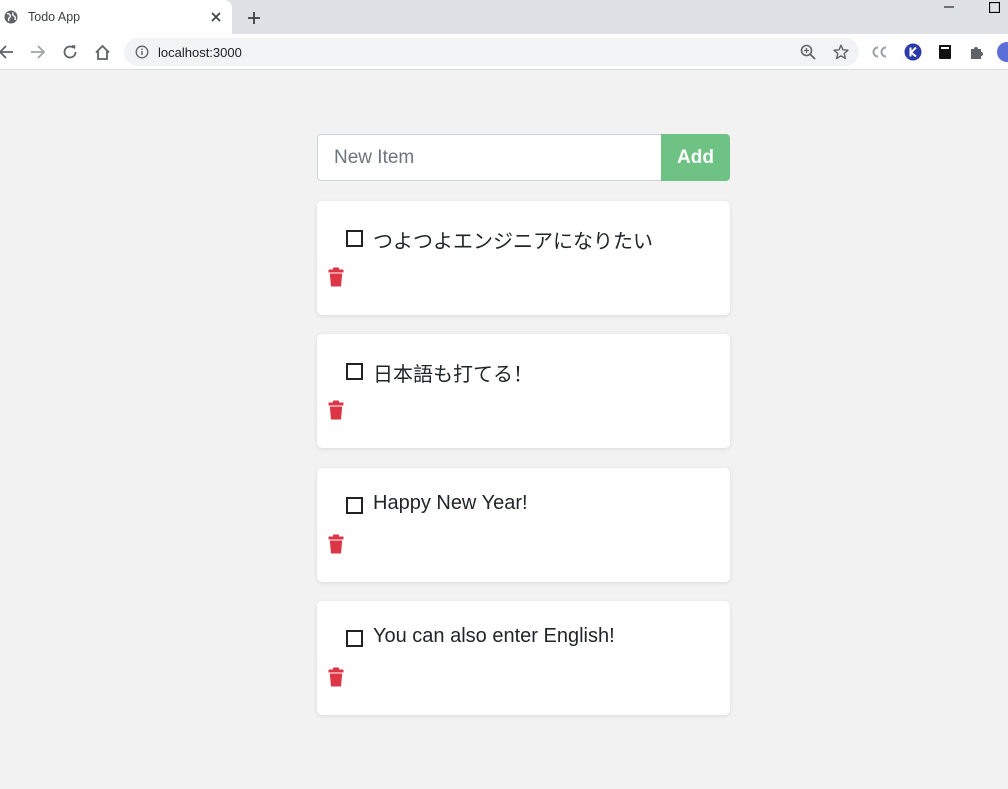  What do you see at coordinates (453, 375) in the screenshot?
I see `item-text: 日本語も打てる！` at bounding box center [453, 375].